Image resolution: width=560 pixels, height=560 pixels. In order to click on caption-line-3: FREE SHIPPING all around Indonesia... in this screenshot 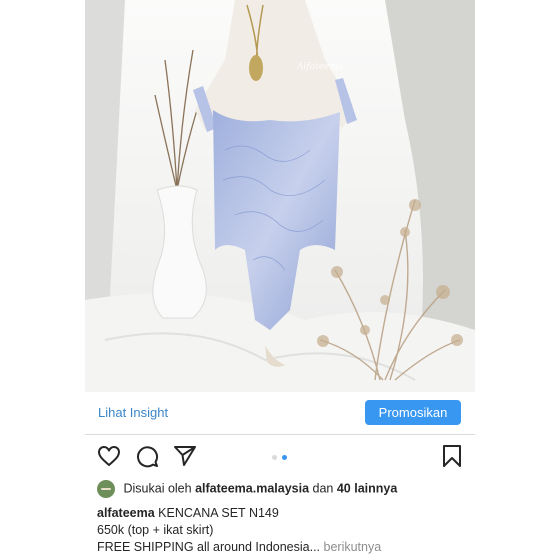, I will do `click(209, 547)`.